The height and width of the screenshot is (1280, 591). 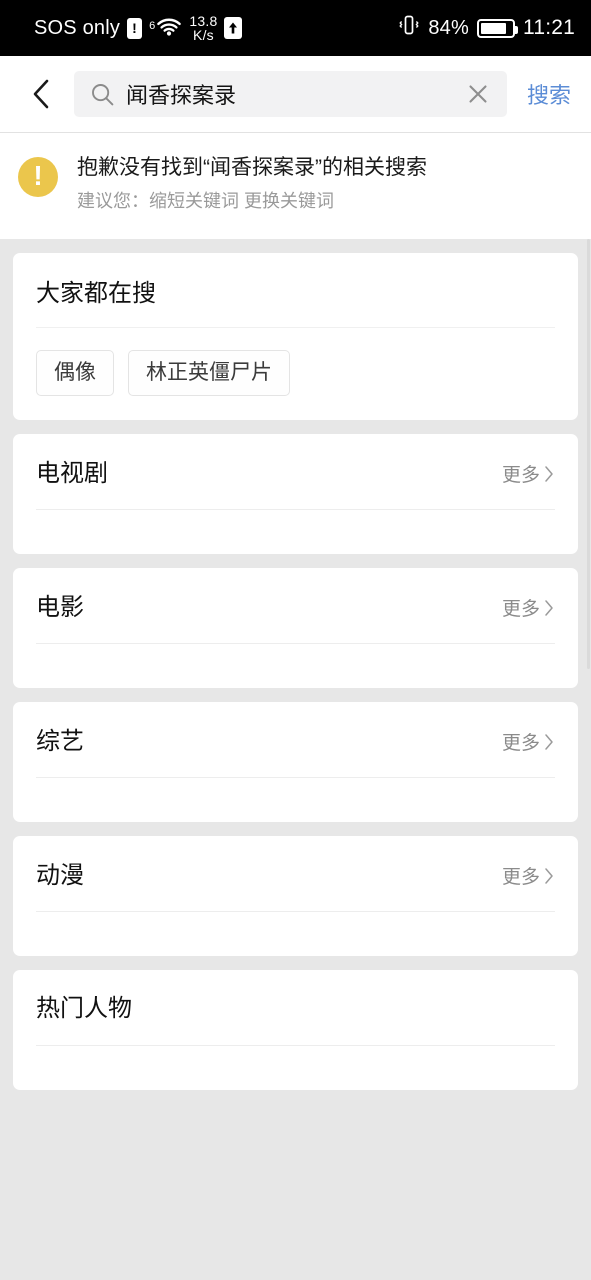 I want to click on chevron-left-icon, so click(x=41, y=94).